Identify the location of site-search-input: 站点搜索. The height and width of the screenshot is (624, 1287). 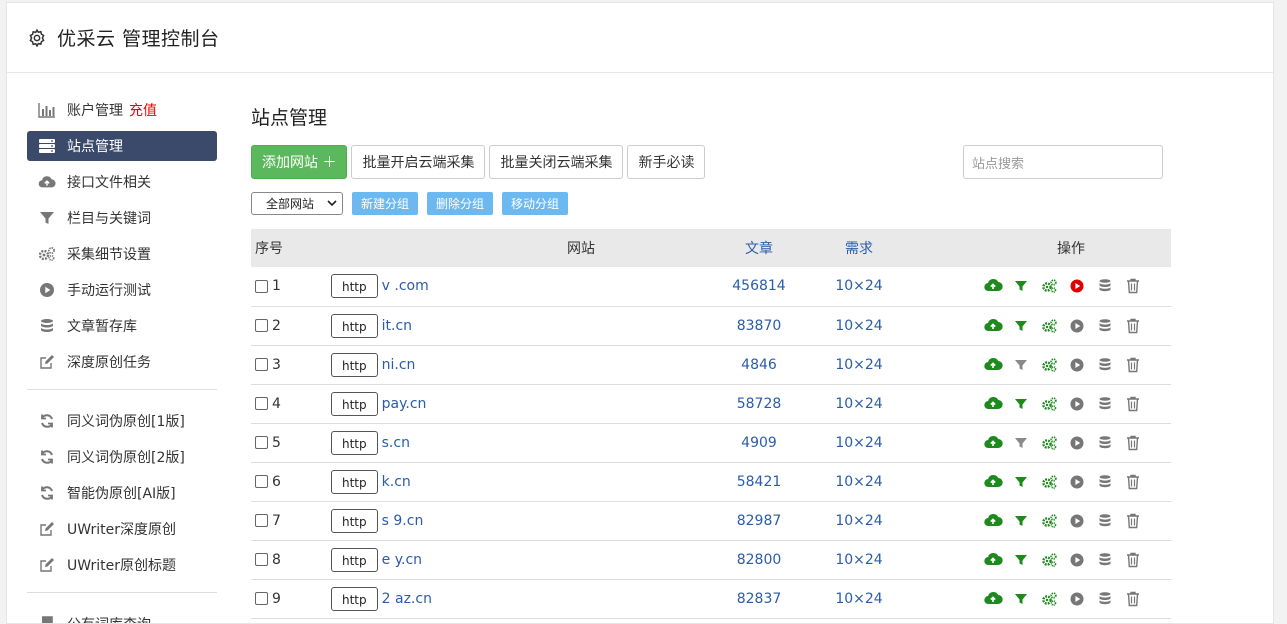
(1063, 162).